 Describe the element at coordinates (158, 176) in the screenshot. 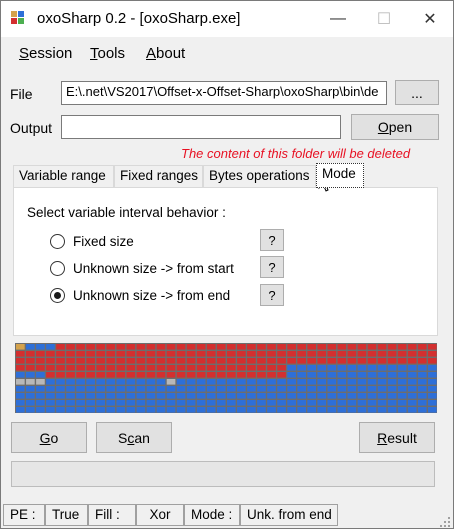

I see `tab-fixed-ranges: Fixed ranges` at that location.